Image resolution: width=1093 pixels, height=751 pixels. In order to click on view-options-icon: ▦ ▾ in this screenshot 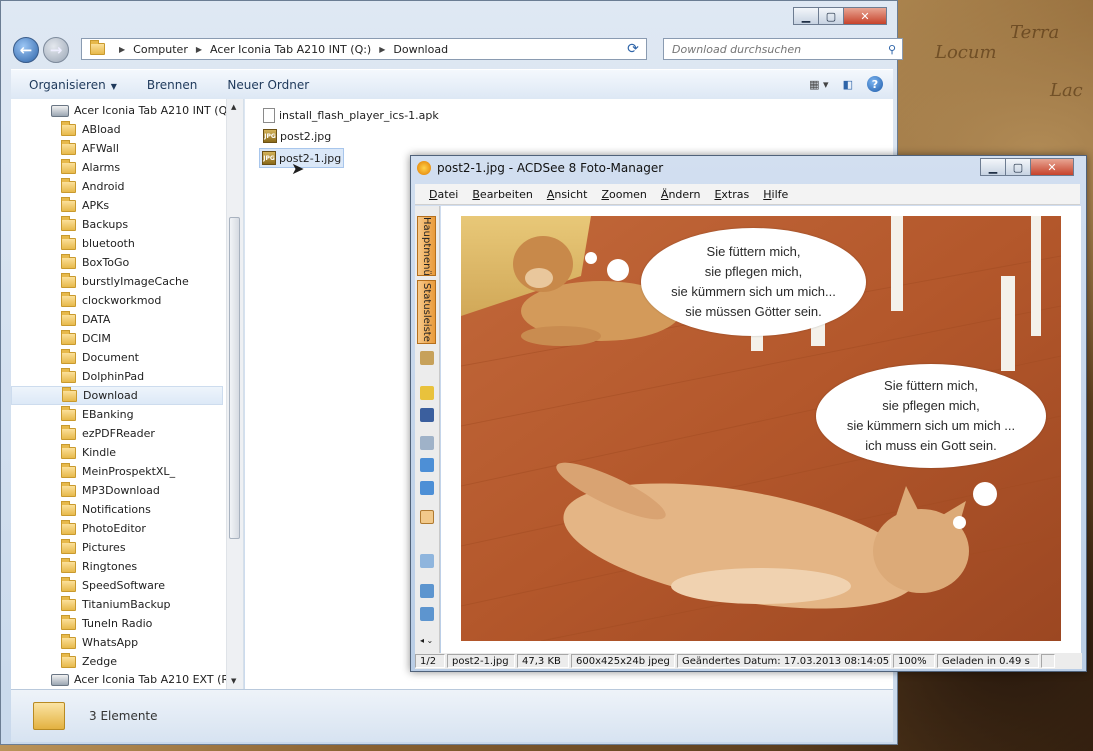, I will do `click(818, 84)`.